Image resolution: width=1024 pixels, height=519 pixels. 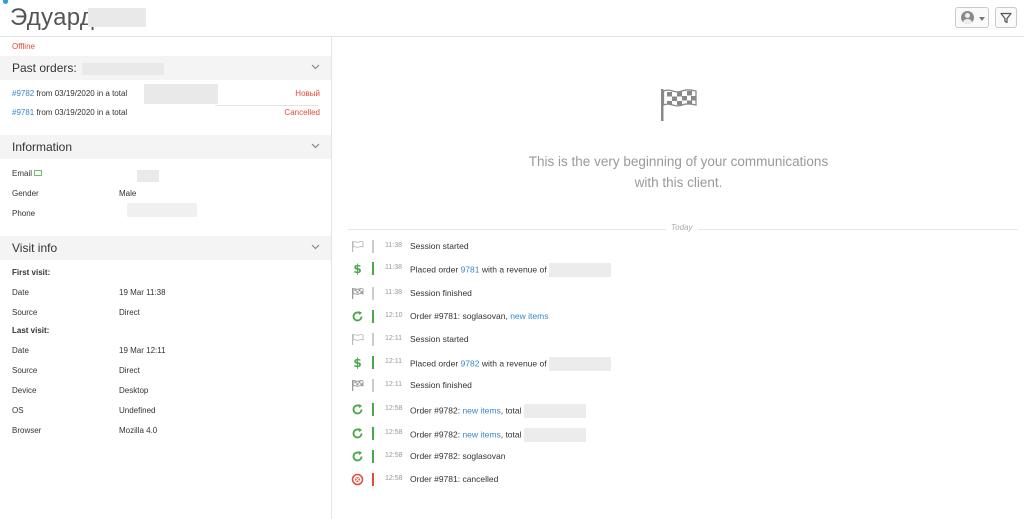 I want to click on event-link: 9782, so click(x=470, y=363).